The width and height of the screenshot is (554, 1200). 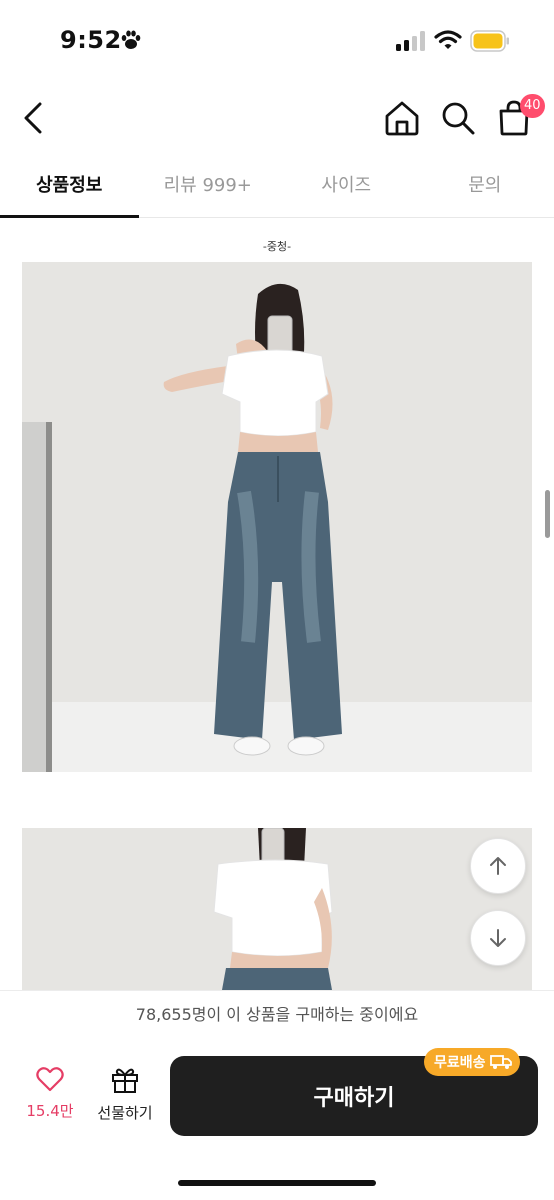 I want to click on tab-size: 사이즈, so click(x=346, y=188).